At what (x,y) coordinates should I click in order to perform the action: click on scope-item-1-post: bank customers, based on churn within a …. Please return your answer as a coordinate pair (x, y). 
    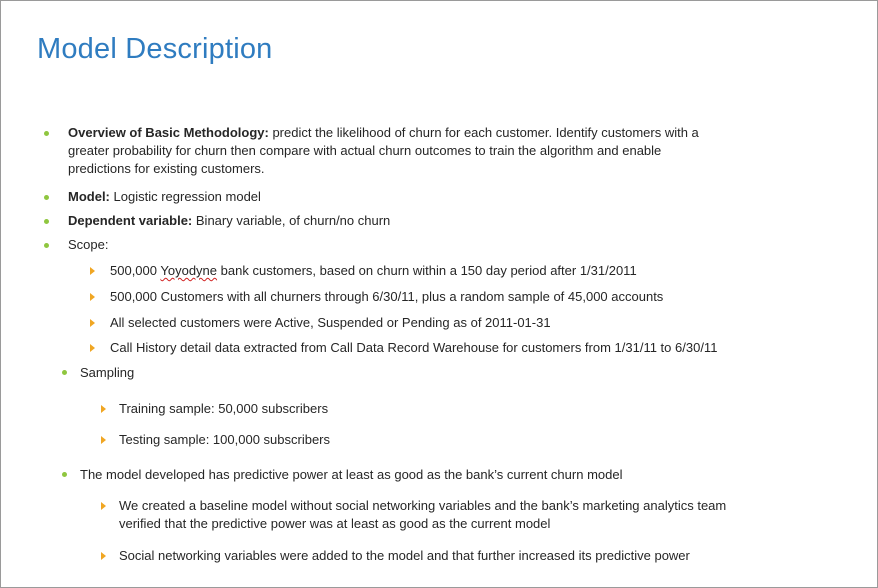
    Looking at the image, I should click on (428, 270).